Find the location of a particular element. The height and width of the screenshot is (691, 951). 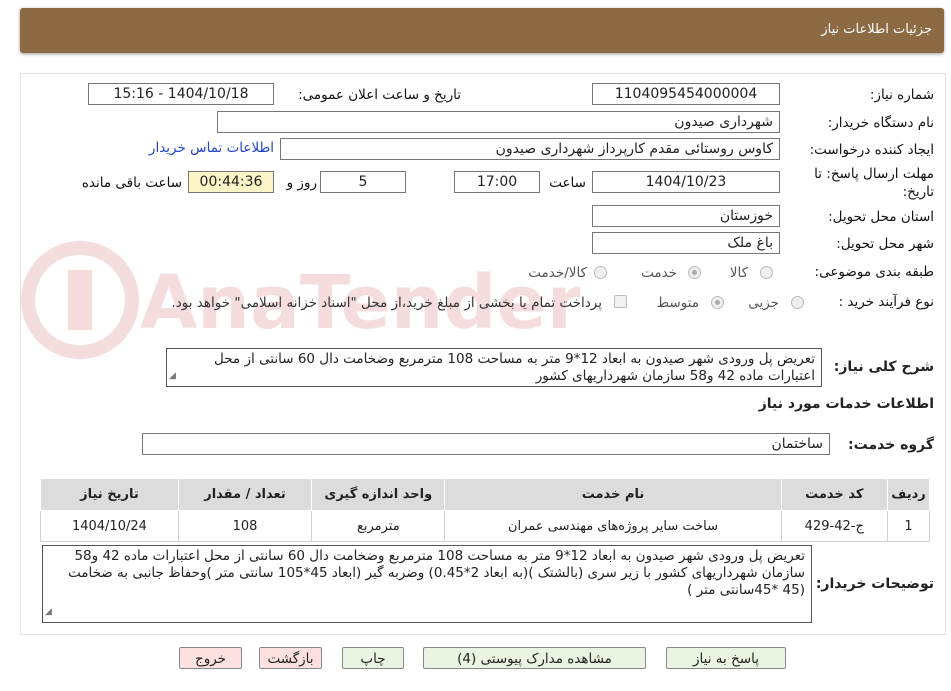

process-radio-minor is located at coordinates (797, 302).